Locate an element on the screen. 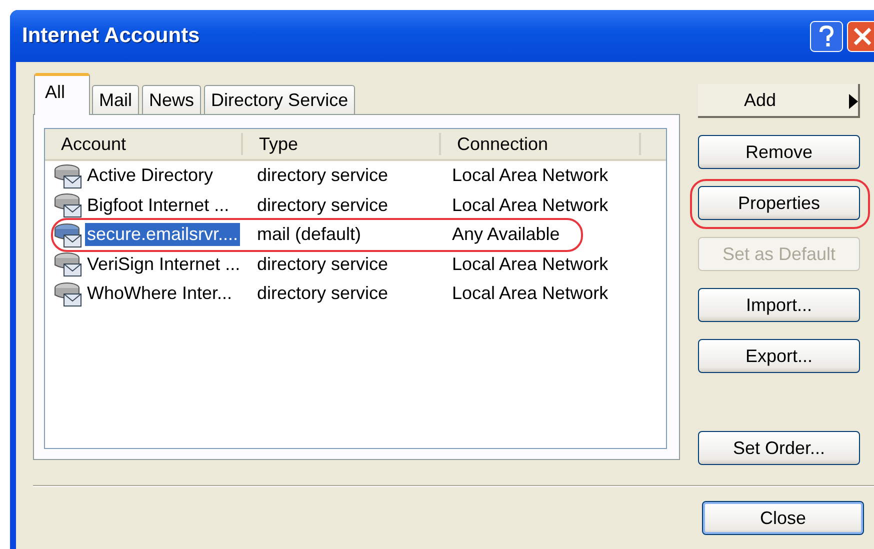  right-triangle-icon is located at coordinates (853, 101).